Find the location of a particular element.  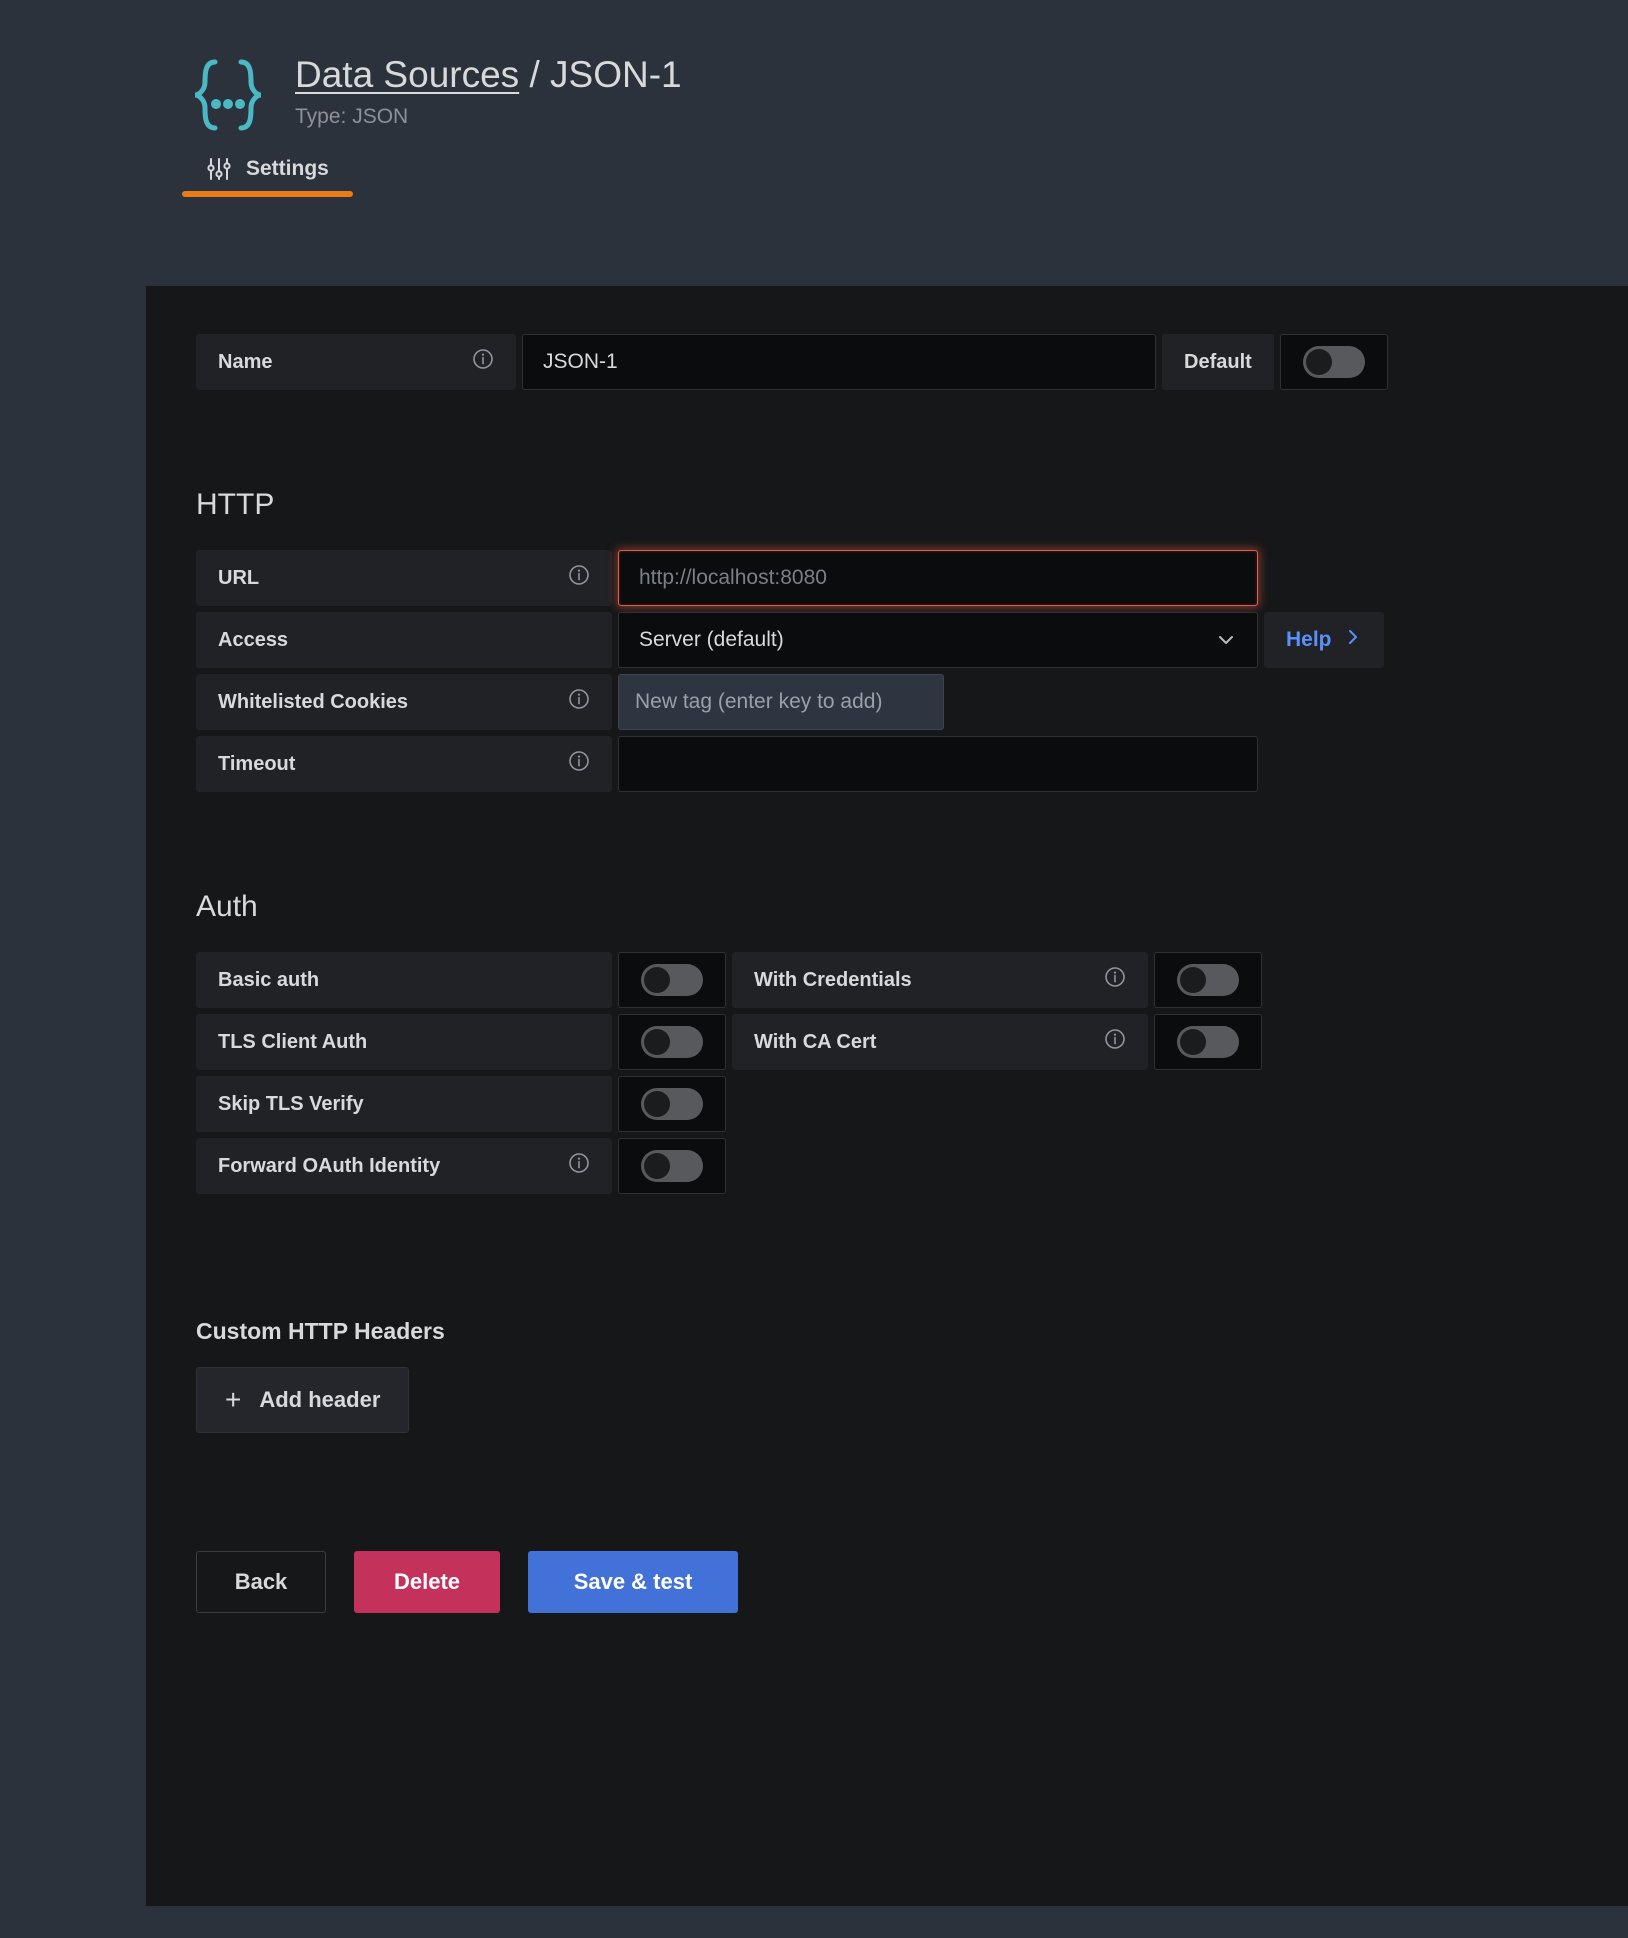

forward-oauth-label: Forward OAuth Identity is located at coordinates (404, 1166).